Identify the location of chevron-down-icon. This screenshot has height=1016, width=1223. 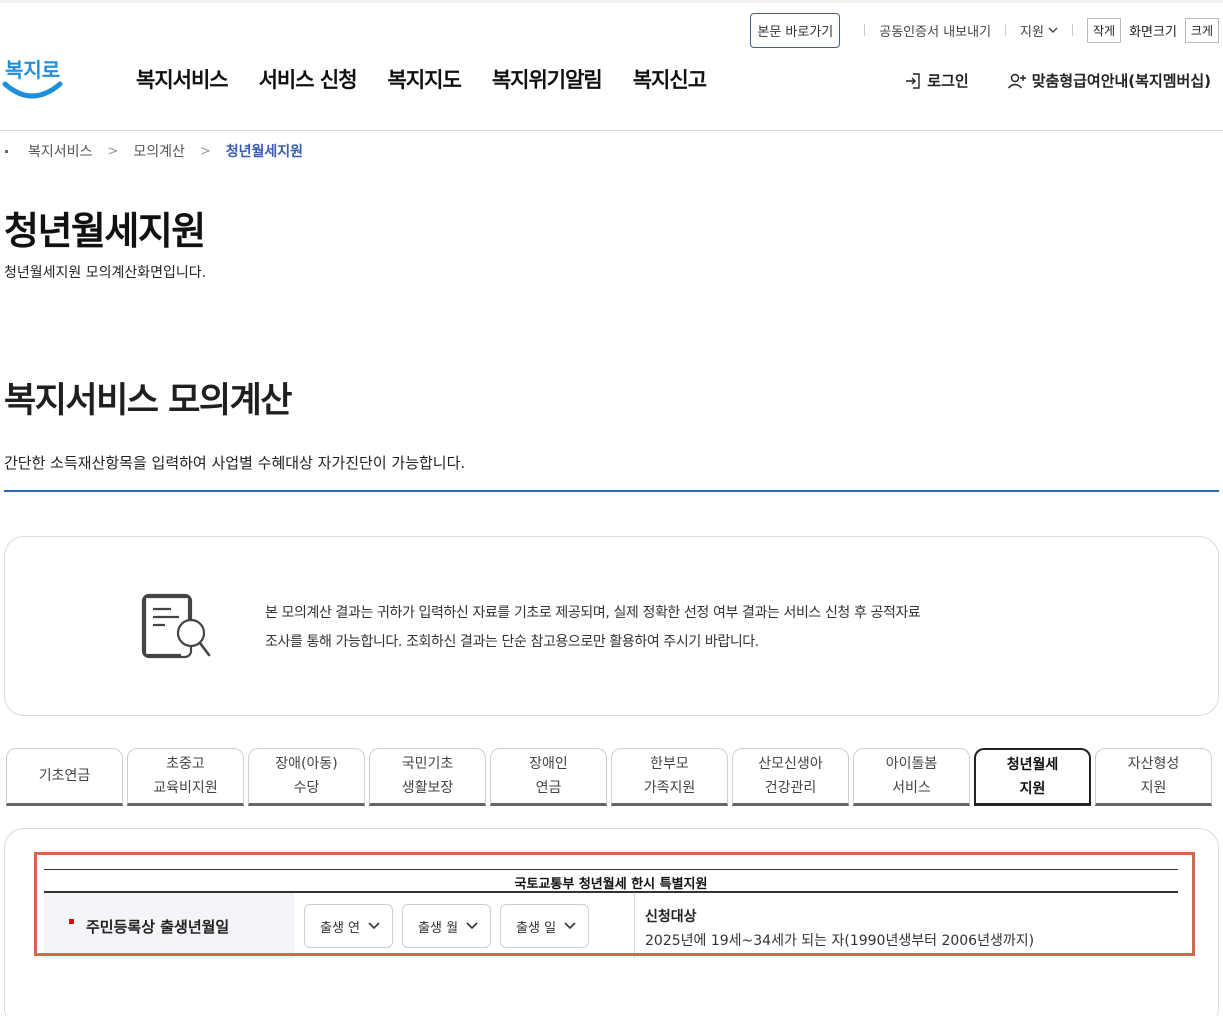
(1053, 30).